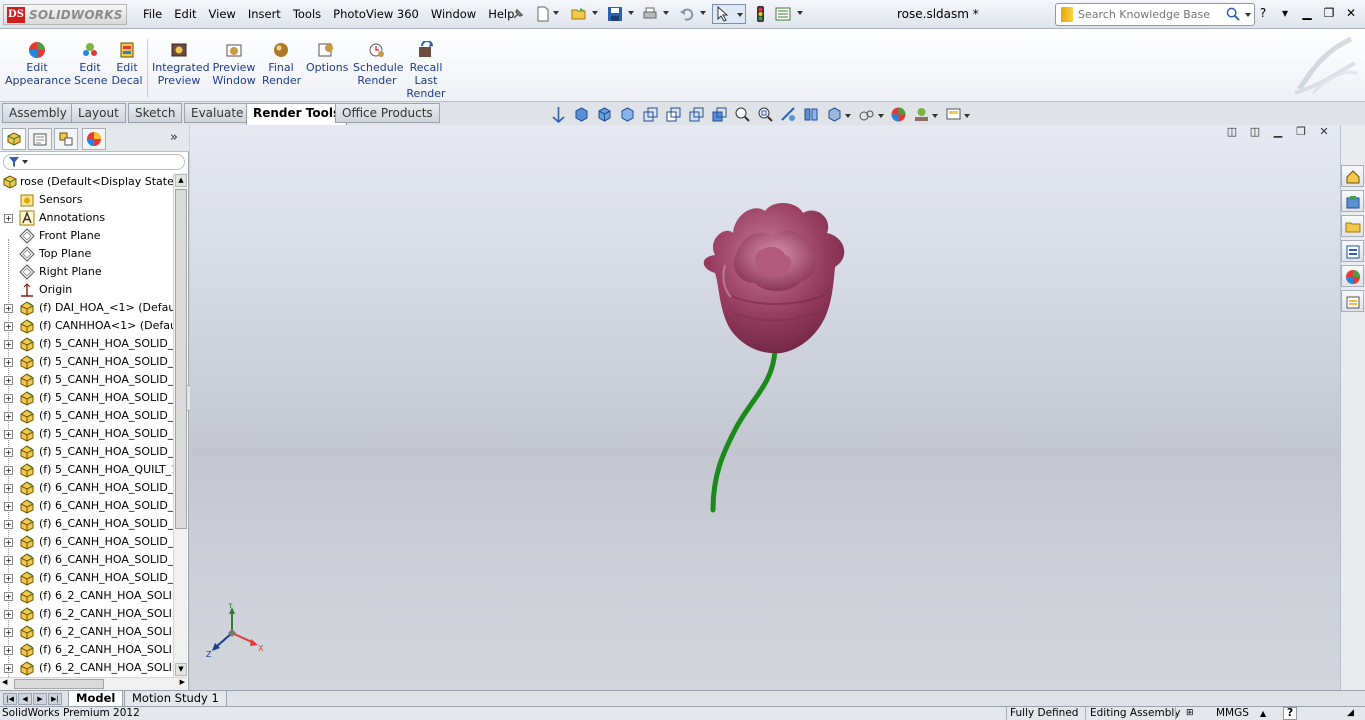  I want to click on tab-assembly: Assembly, so click(38, 113).